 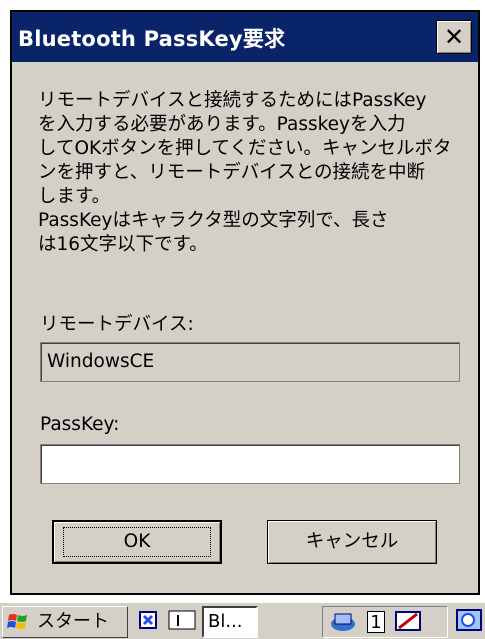 I want to click on passkey-input, so click(x=250, y=464).